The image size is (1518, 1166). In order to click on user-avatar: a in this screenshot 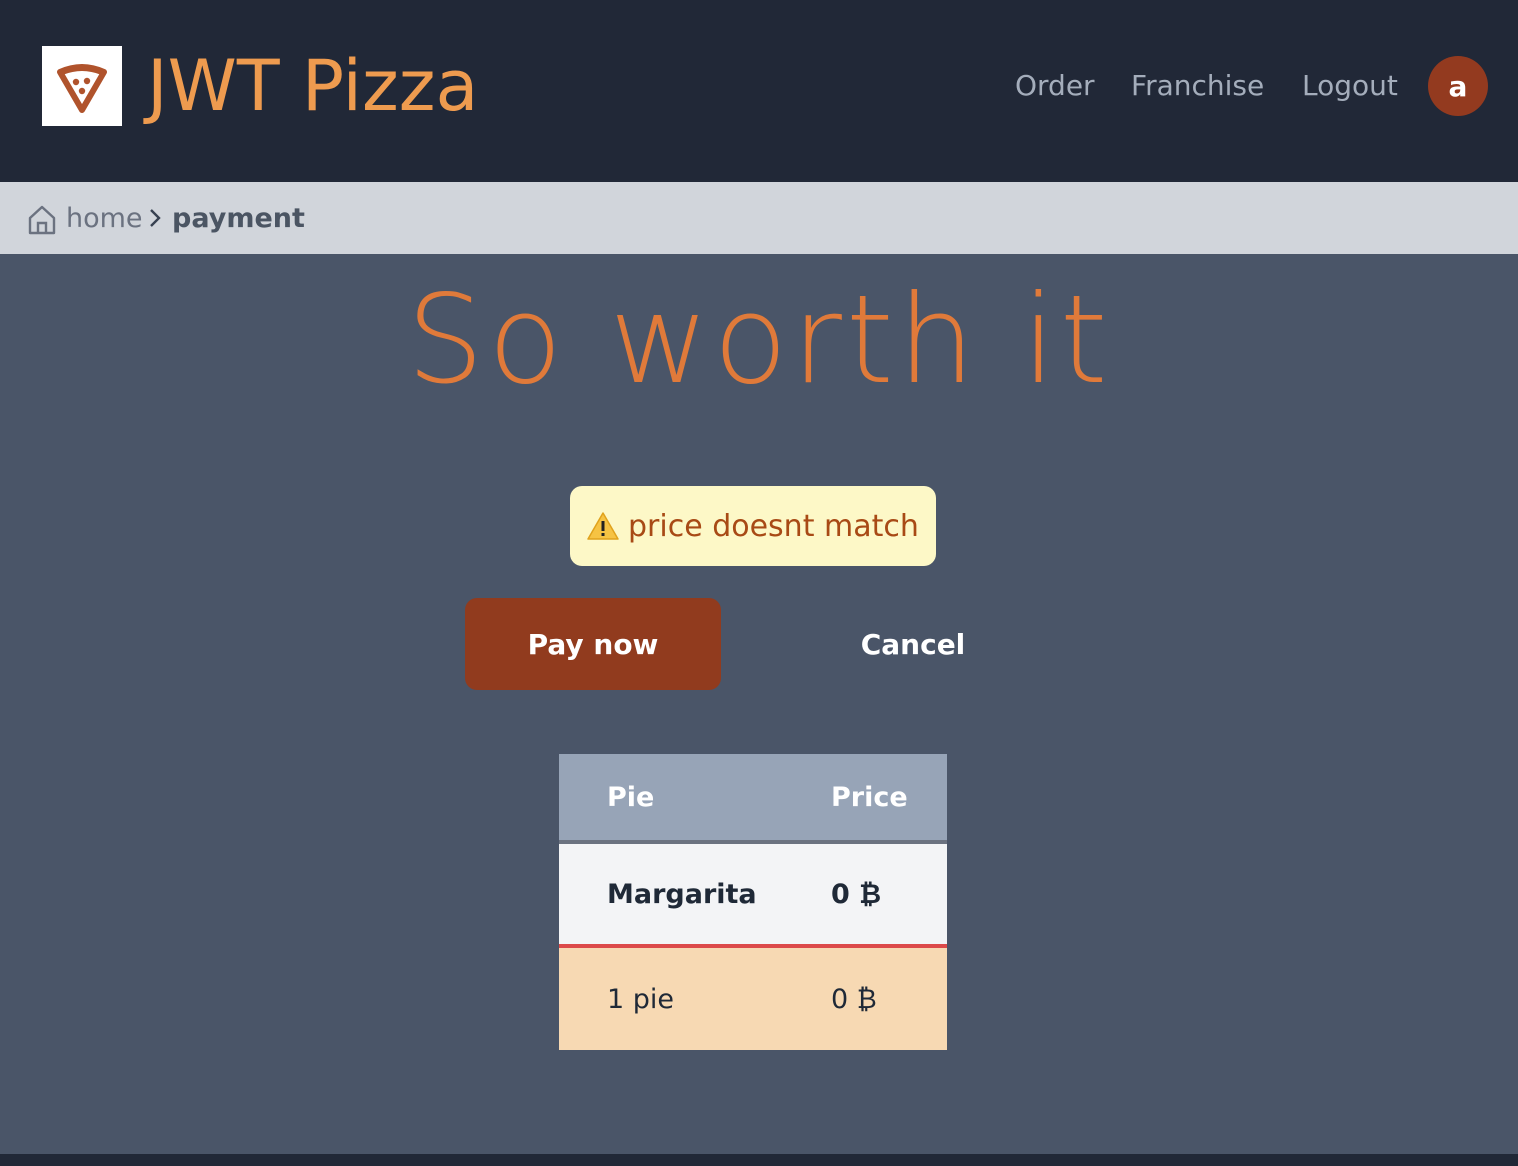, I will do `click(1458, 86)`.